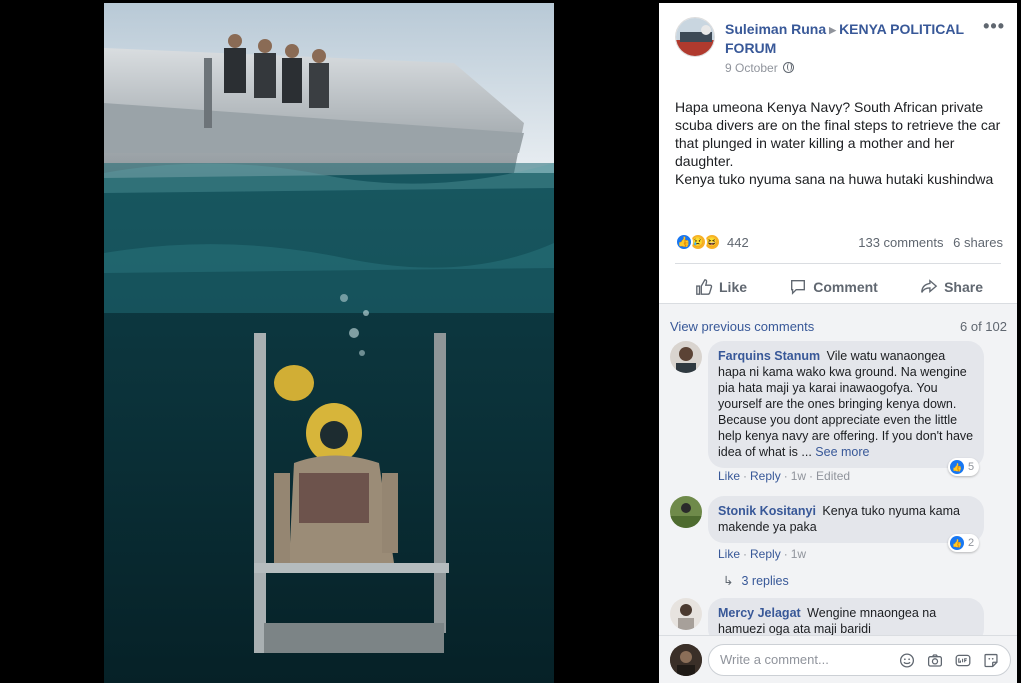  Describe the element at coordinates (784, 476) in the screenshot. I see `comment-meta: Like · Reply · 1w · Edited` at that location.